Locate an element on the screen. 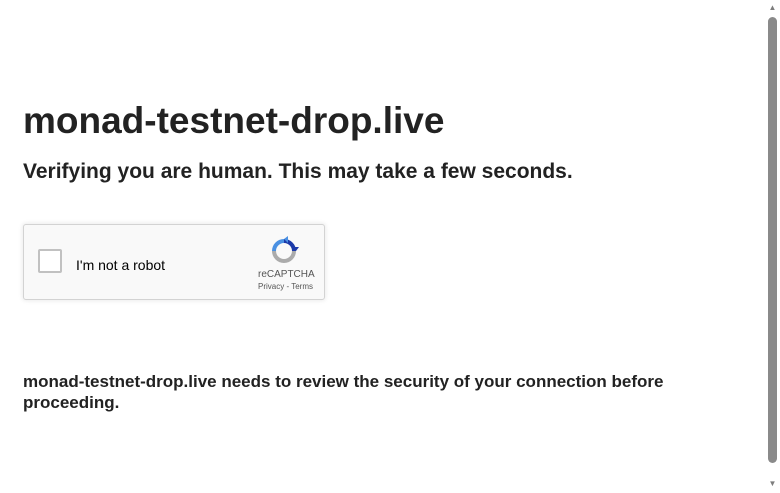  vertical-scrollbar: ▲ ▼ is located at coordinates (772, 246).